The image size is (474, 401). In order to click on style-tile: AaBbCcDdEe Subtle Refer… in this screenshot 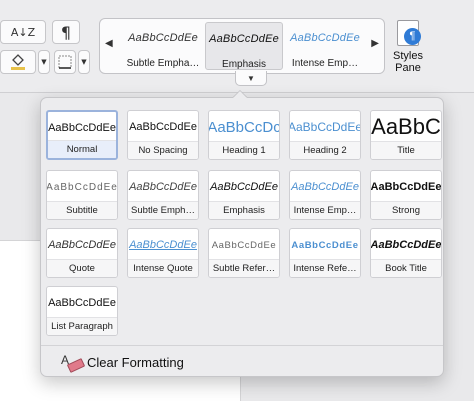, I will do `click(244, 253)`.